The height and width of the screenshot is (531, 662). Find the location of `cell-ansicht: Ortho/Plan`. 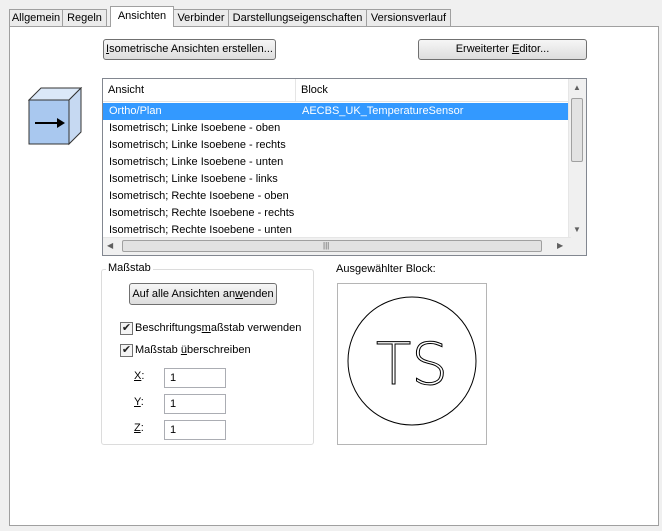

cell-ansicht: Ortho/Plan is located at coordinates (135, 111).